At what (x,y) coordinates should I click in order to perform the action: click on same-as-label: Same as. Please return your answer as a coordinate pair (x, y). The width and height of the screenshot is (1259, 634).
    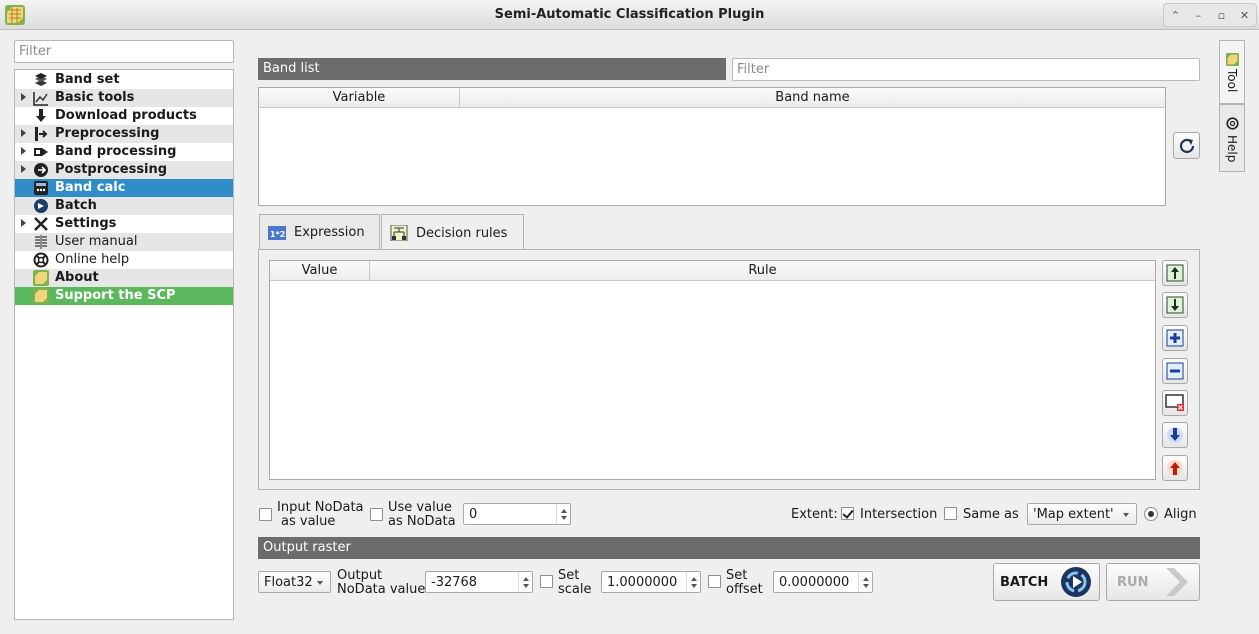
    Looking at the image, I should click on (991, 514).